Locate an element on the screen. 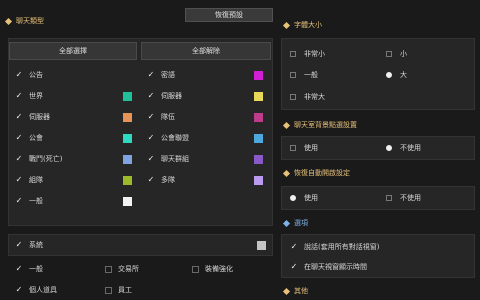 The image size is (480, 300). font-size-option: 一般 is located at coordinates (304, 75).